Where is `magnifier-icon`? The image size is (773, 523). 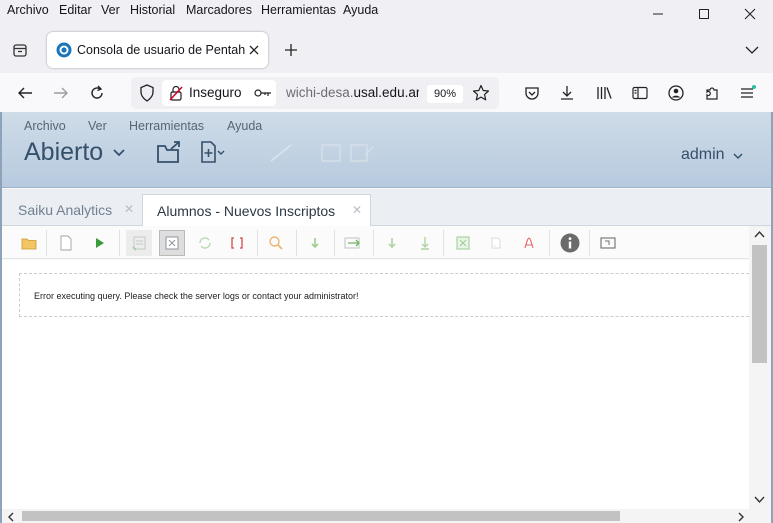 magnifier-icon is located at coordinates (276, 243).